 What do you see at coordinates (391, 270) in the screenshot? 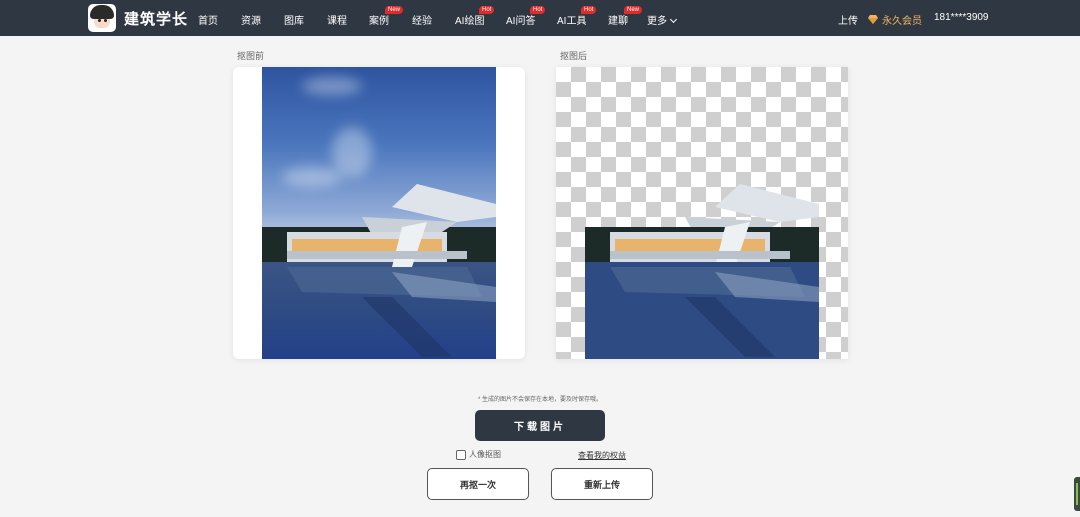
I see `villa-illustration` at bounding box center [391, 270].